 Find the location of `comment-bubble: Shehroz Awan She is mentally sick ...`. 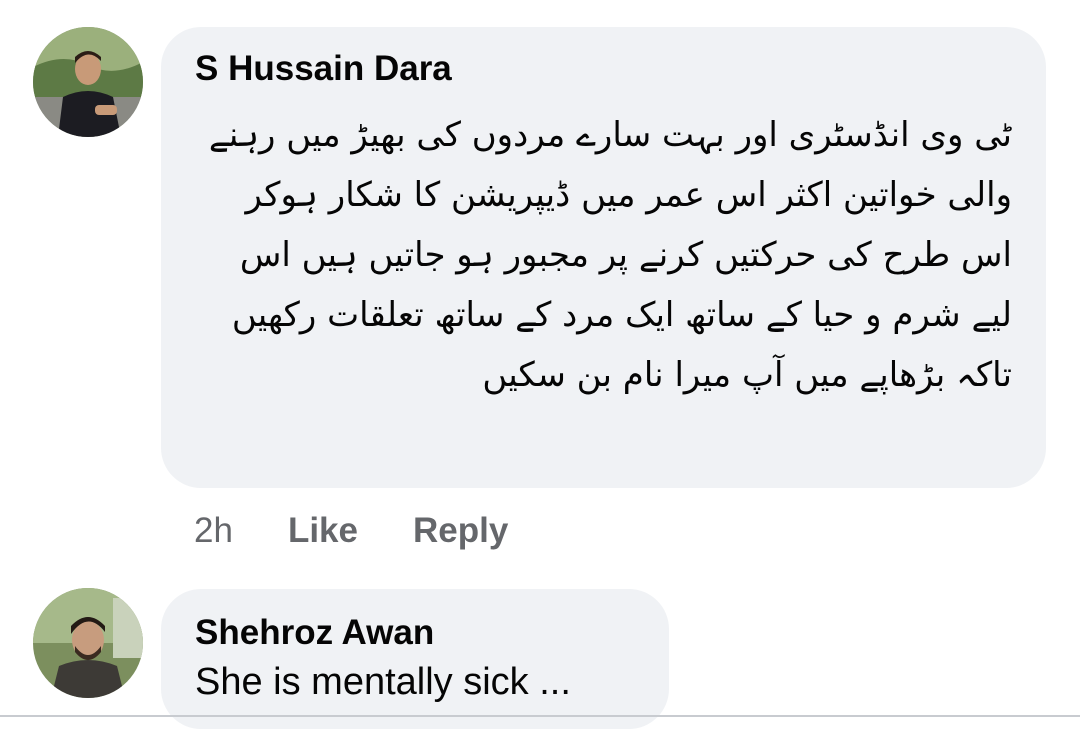

comment-bubble: Shehroz Awan She is mentally sick ... is located at coordinates (415, 659).